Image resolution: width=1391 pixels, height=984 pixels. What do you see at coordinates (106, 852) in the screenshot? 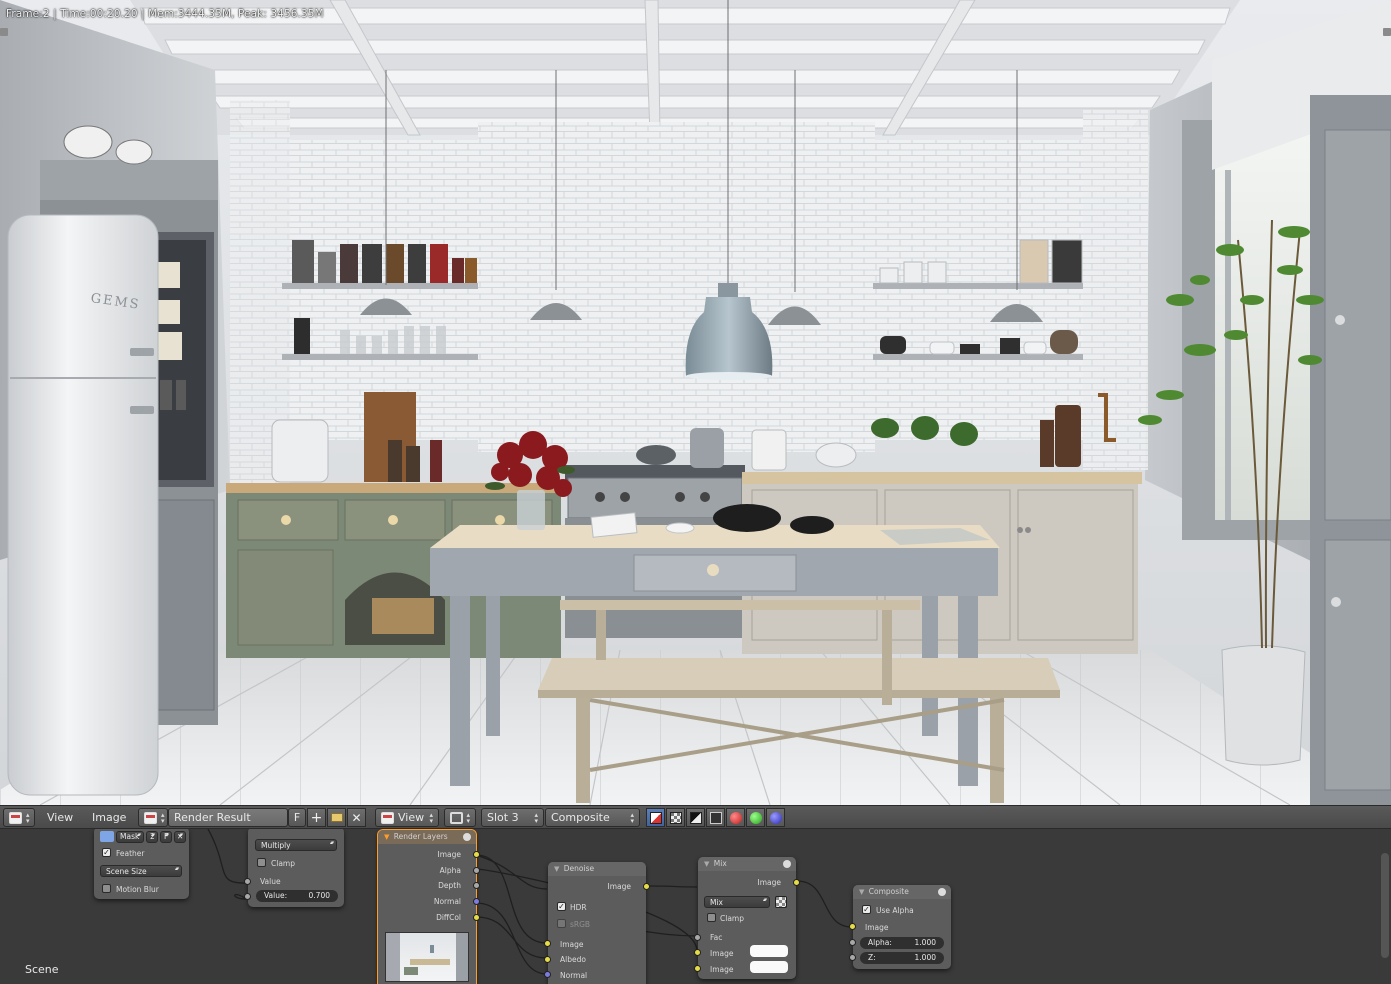
I see `feather-checkbox: ✓` at bounding box center [106, 852].